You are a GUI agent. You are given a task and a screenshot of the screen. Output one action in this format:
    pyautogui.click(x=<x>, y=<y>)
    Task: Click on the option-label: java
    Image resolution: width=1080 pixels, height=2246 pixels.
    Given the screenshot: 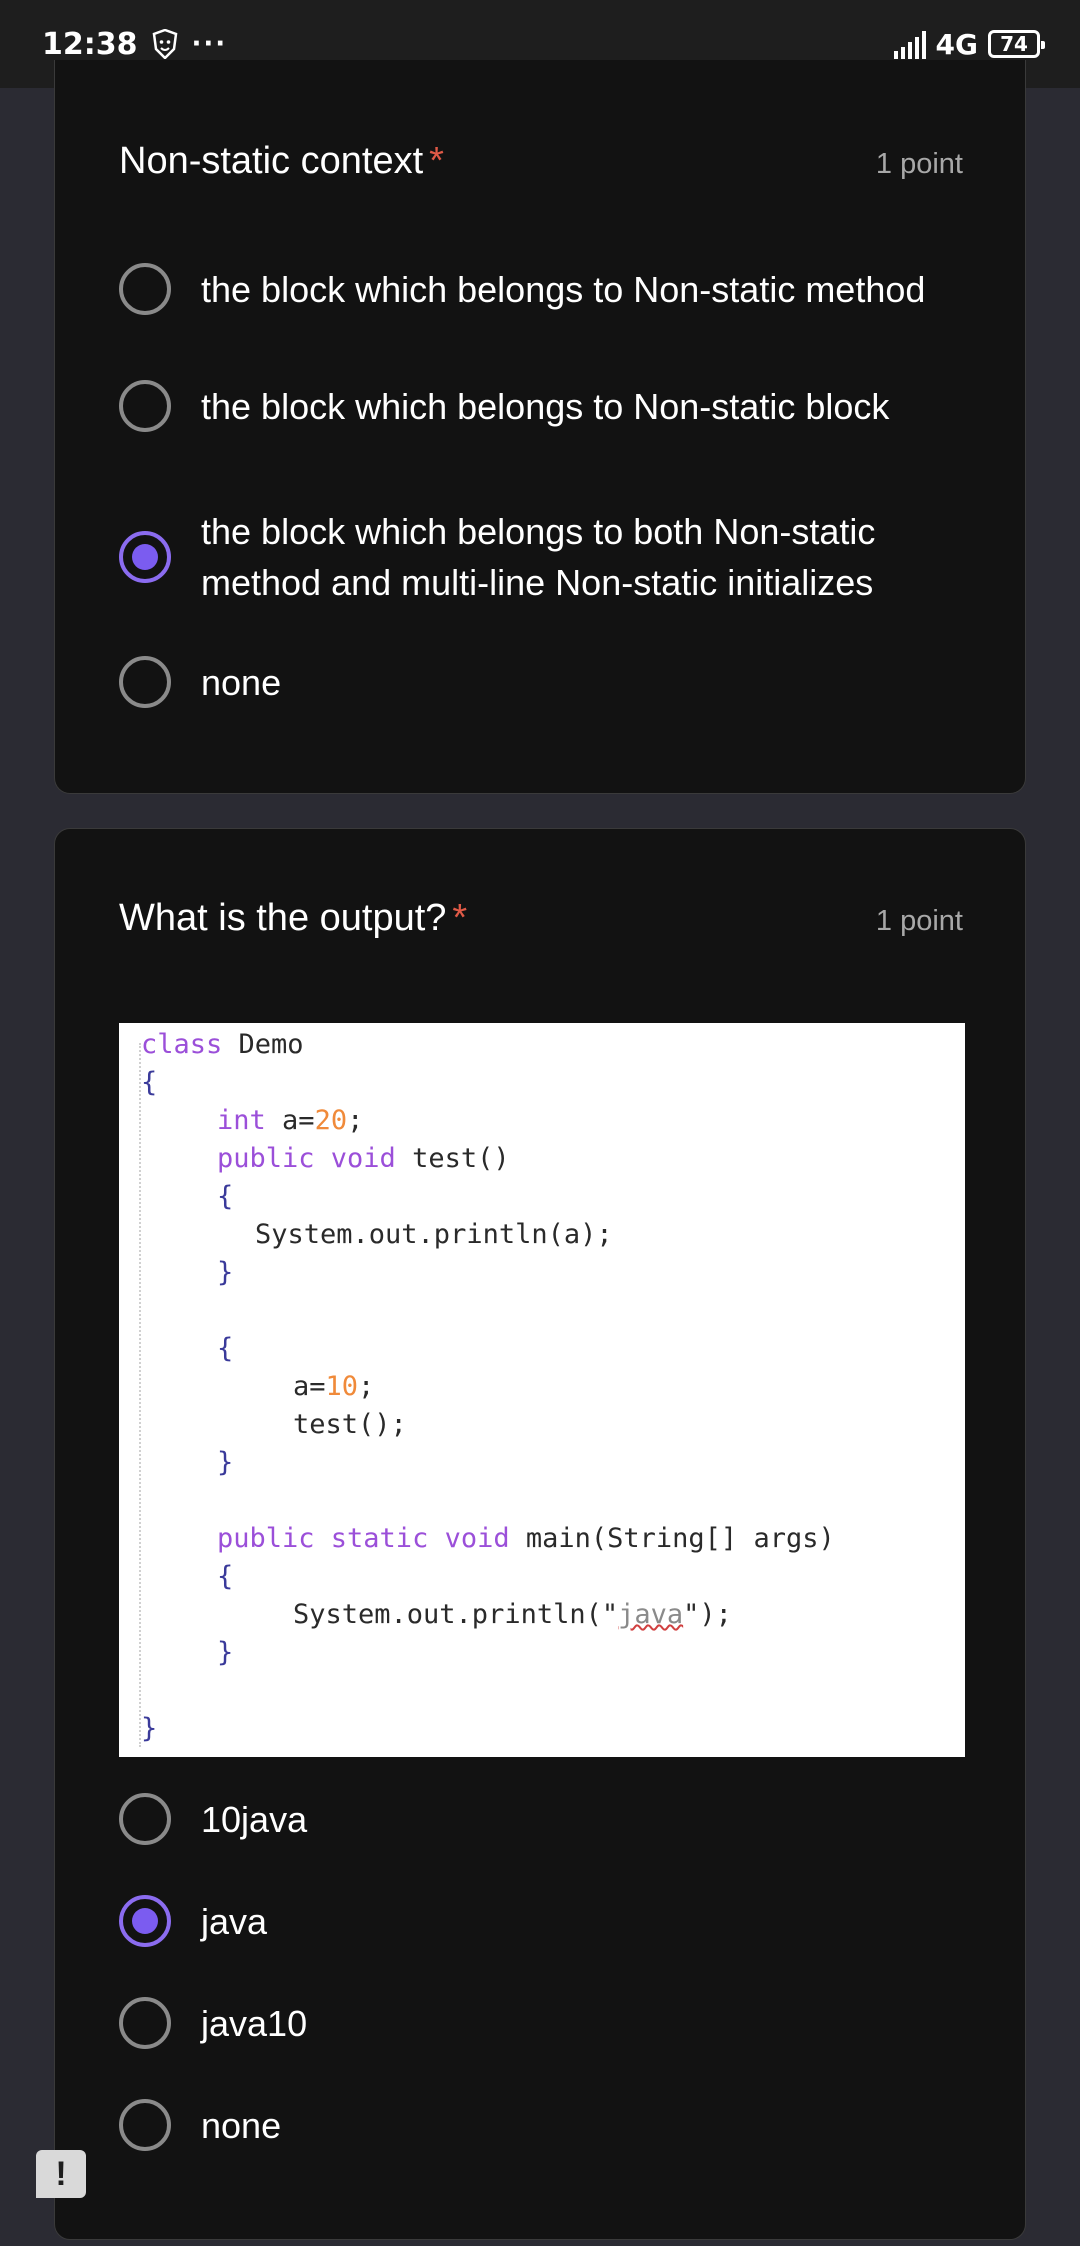 What is the action you would take?
    pyautogui.click(x=234, y=1921)
    